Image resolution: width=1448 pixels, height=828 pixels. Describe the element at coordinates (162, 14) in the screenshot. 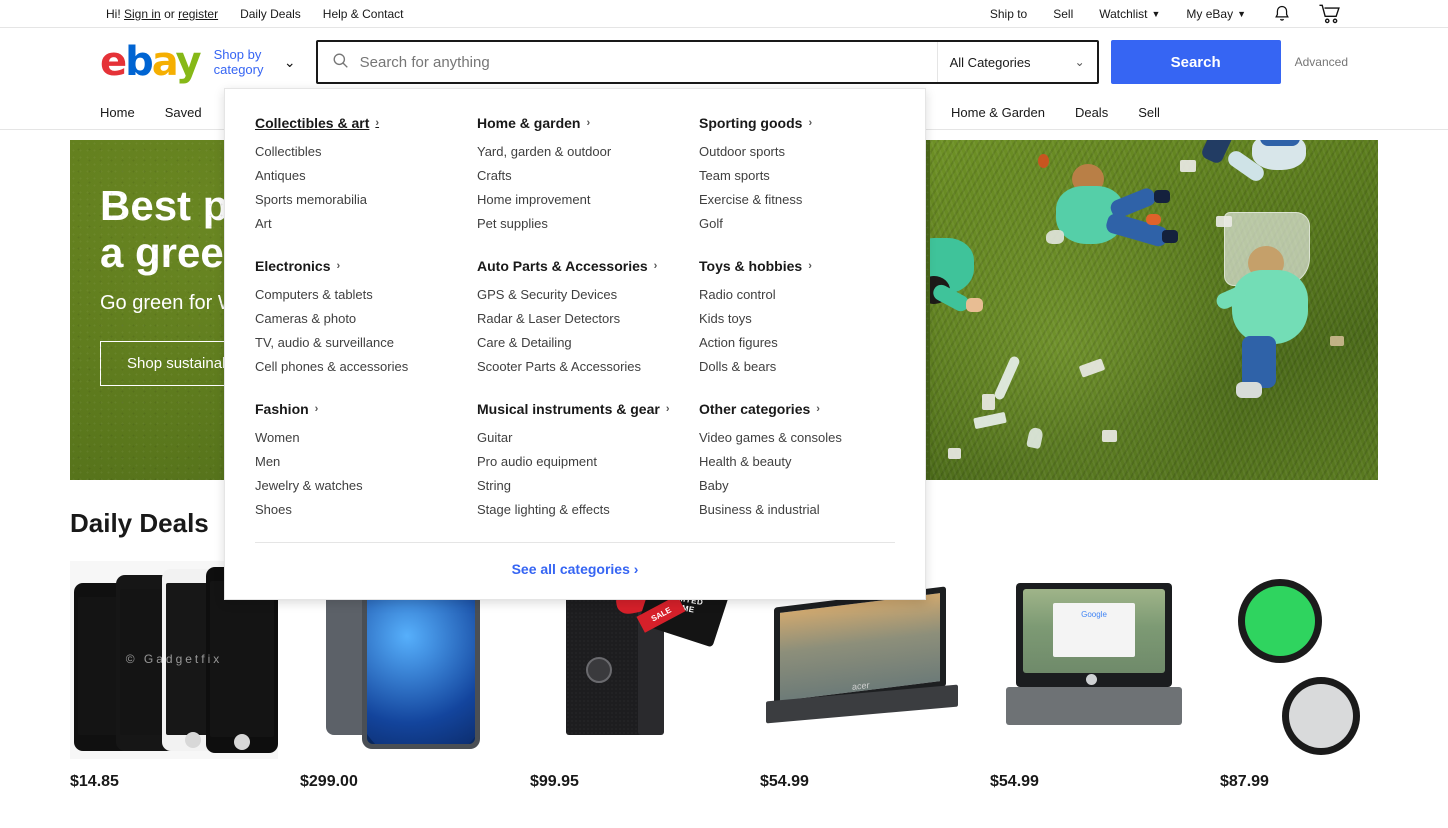

I see `greeting: Hi! Sign in or register` at that location.